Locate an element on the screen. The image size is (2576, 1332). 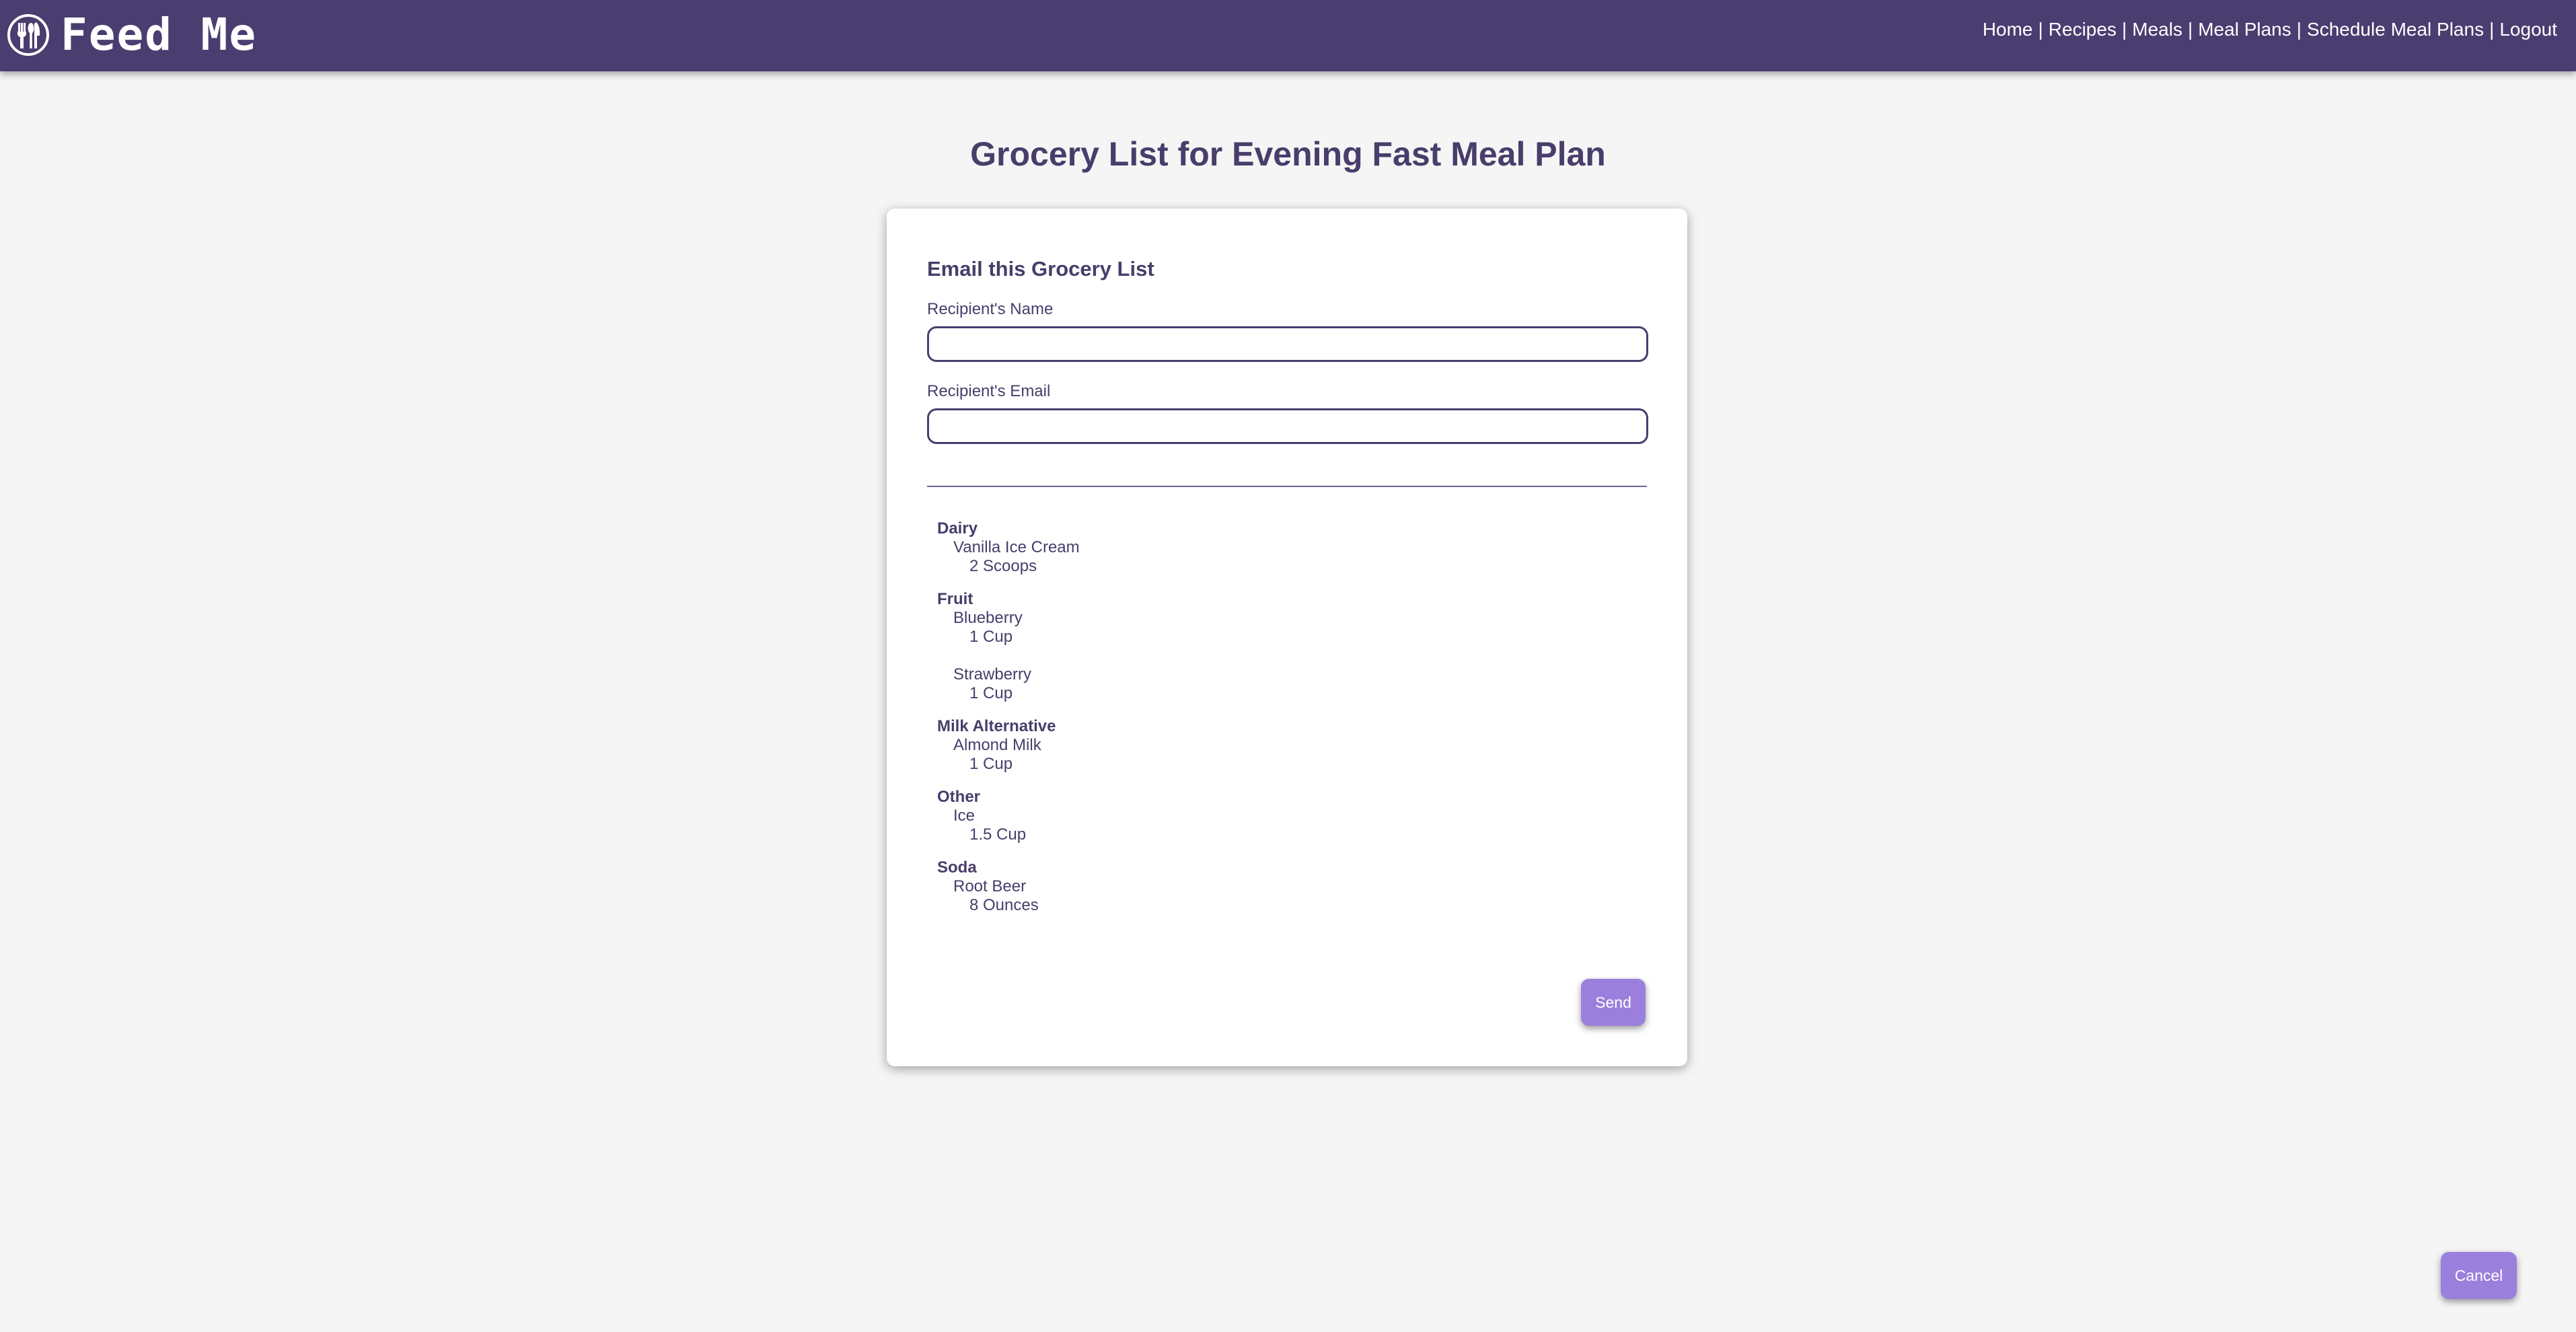
recipient-name-label: Recipient's Name is located at coordinates (990, 309).